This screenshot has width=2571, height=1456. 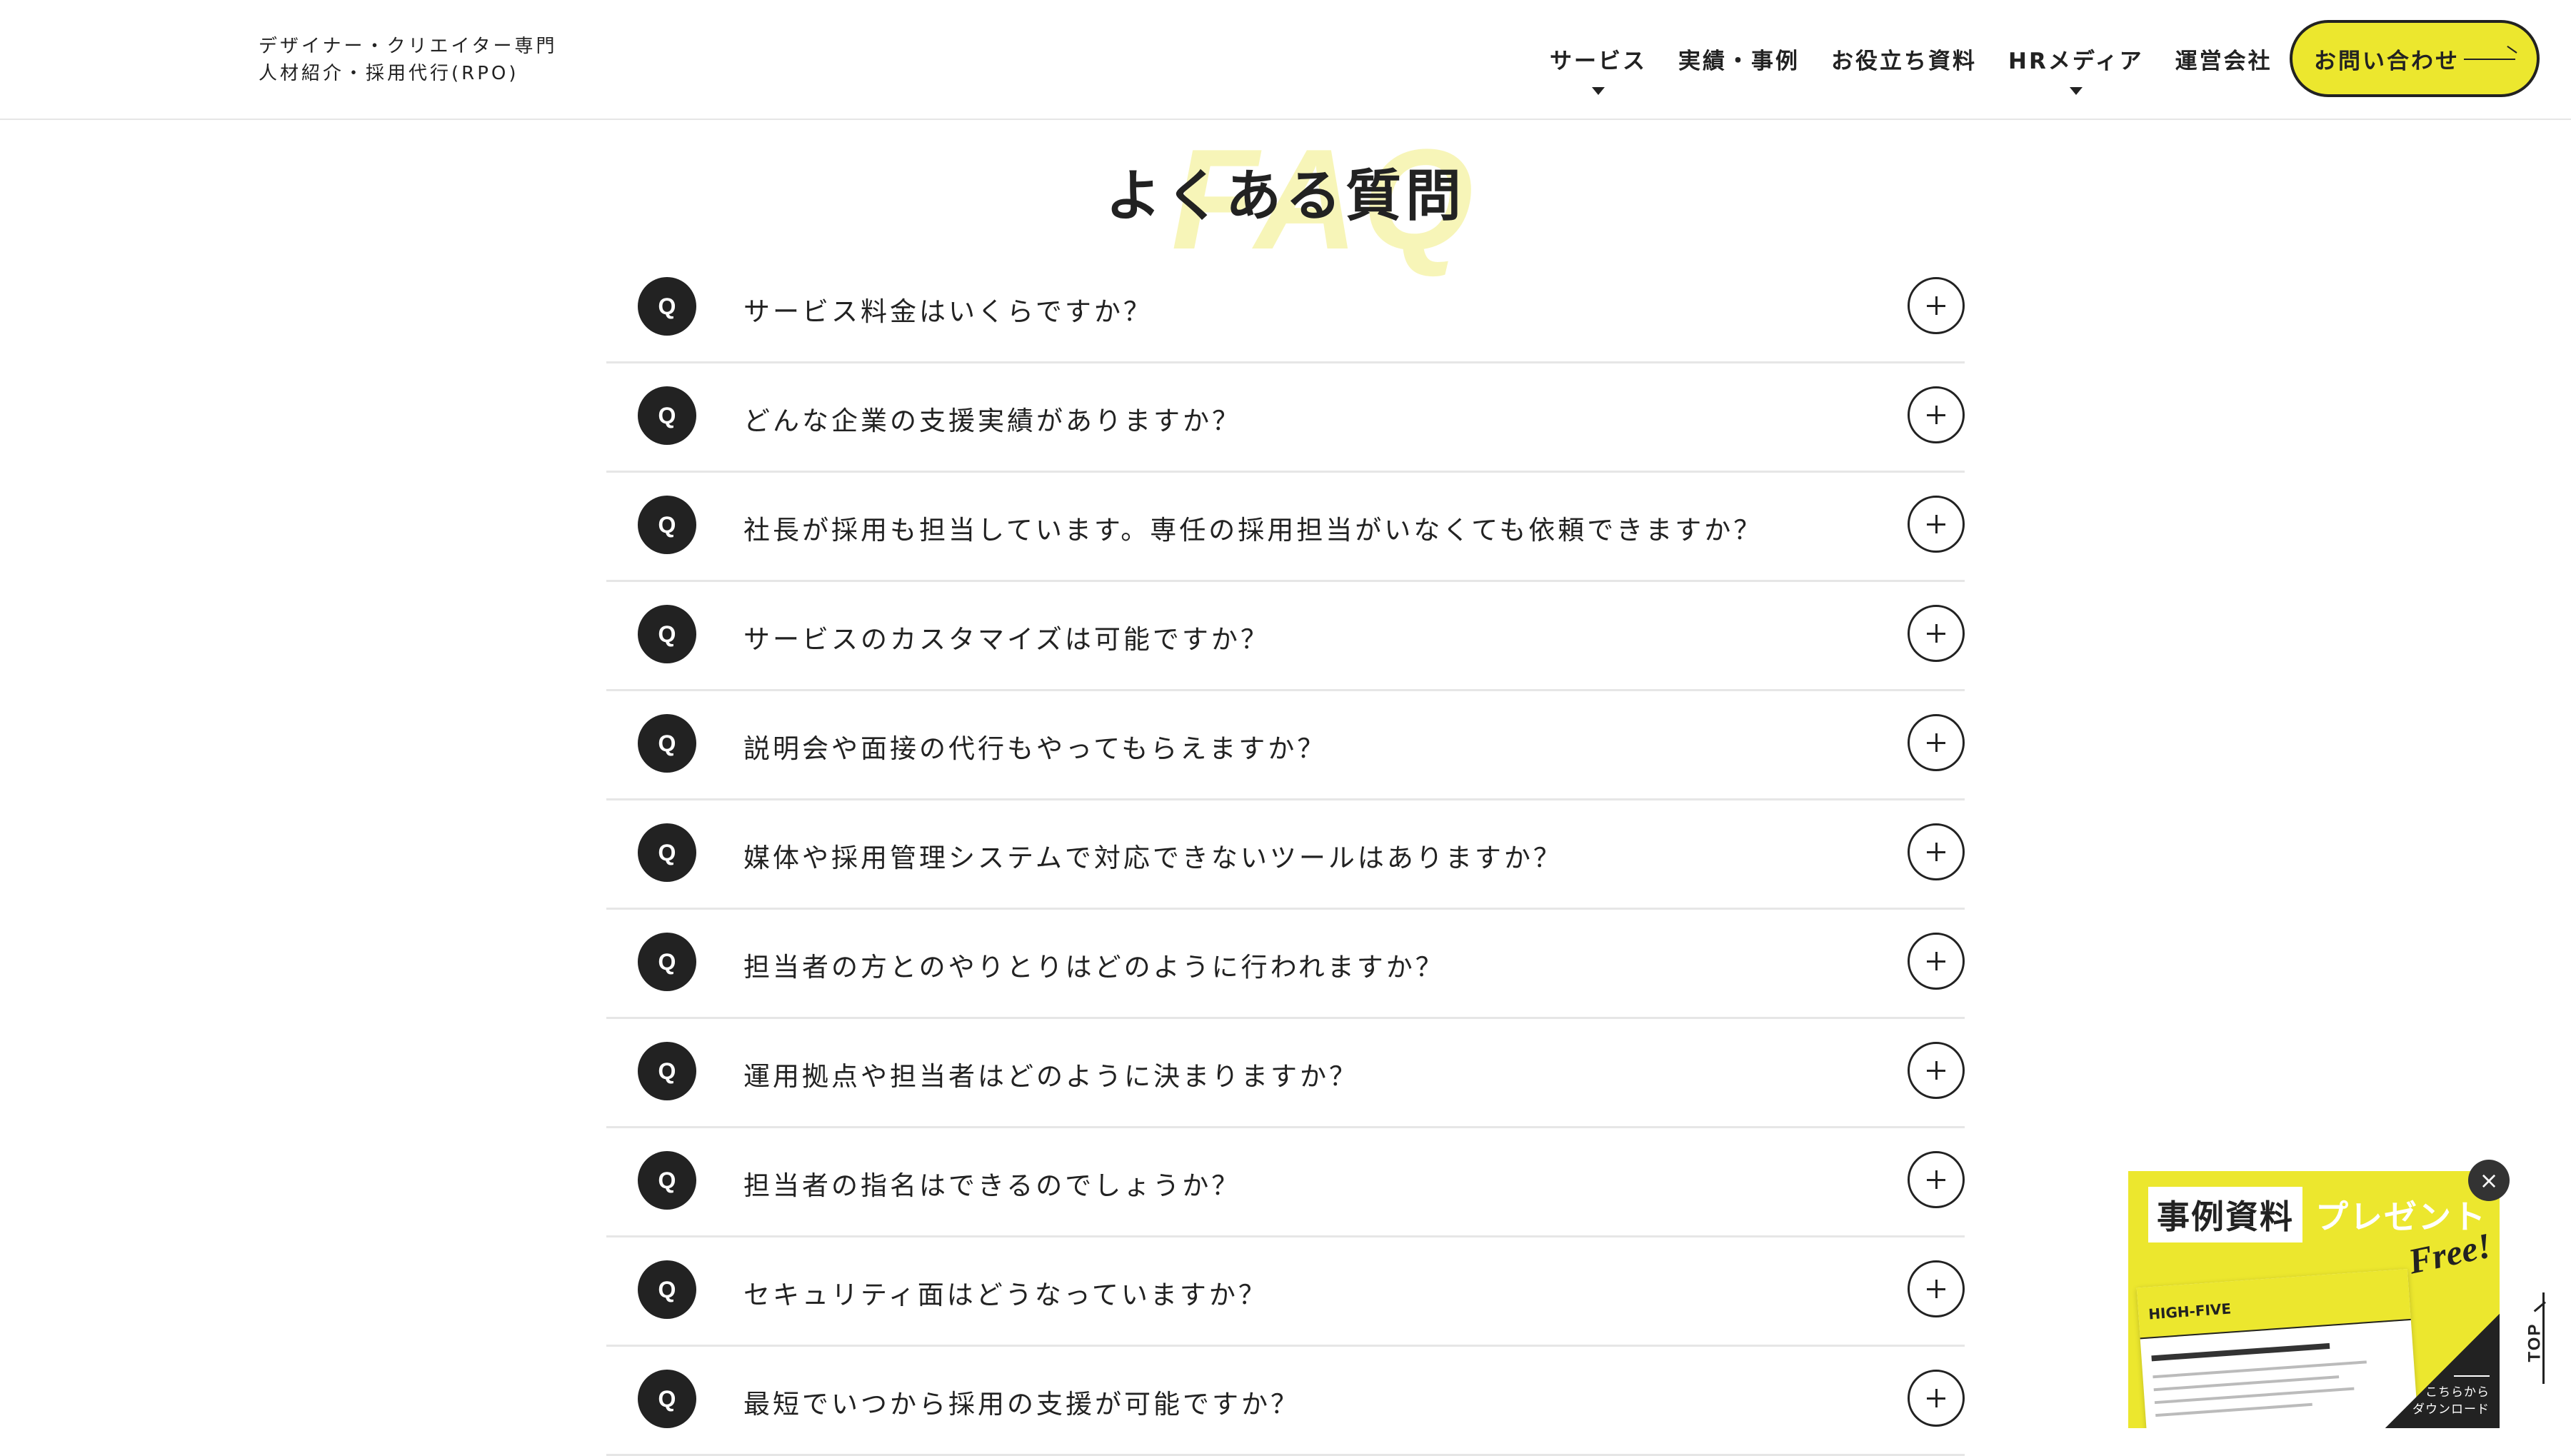 I want to click on close-icon: ×, so click(x=2489, y=1180).